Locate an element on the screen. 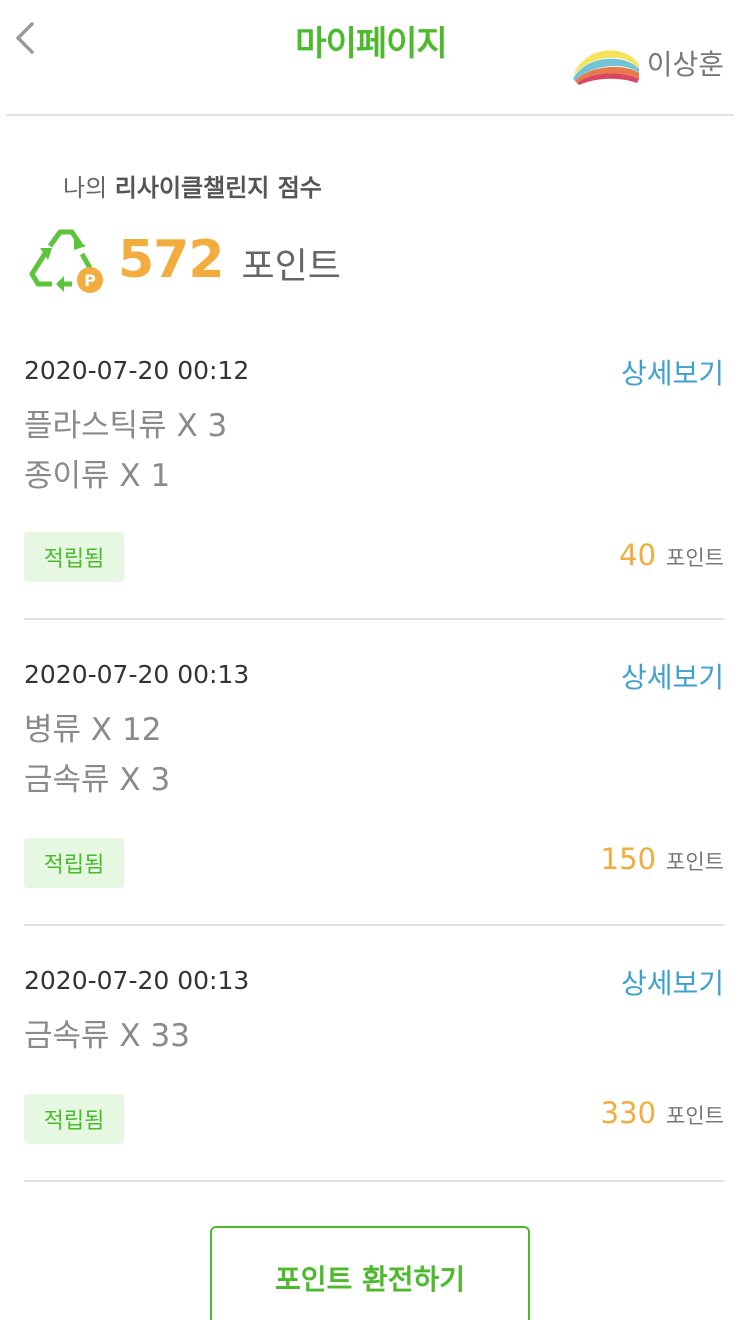  convert-points-button: 포인트 환전하기 is located at coordinates (370, 1273).